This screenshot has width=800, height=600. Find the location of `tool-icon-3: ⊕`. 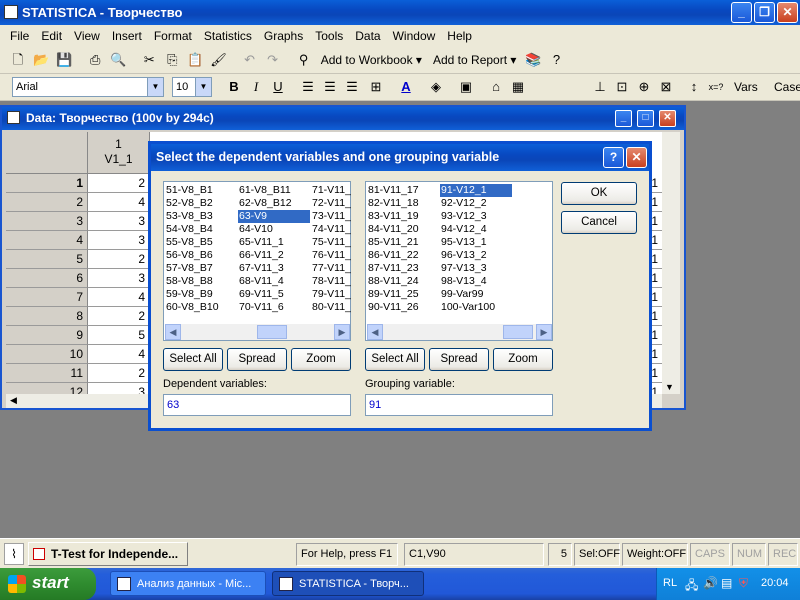

tool-icon-3: ⊕ is located at coordinates (644, 87).